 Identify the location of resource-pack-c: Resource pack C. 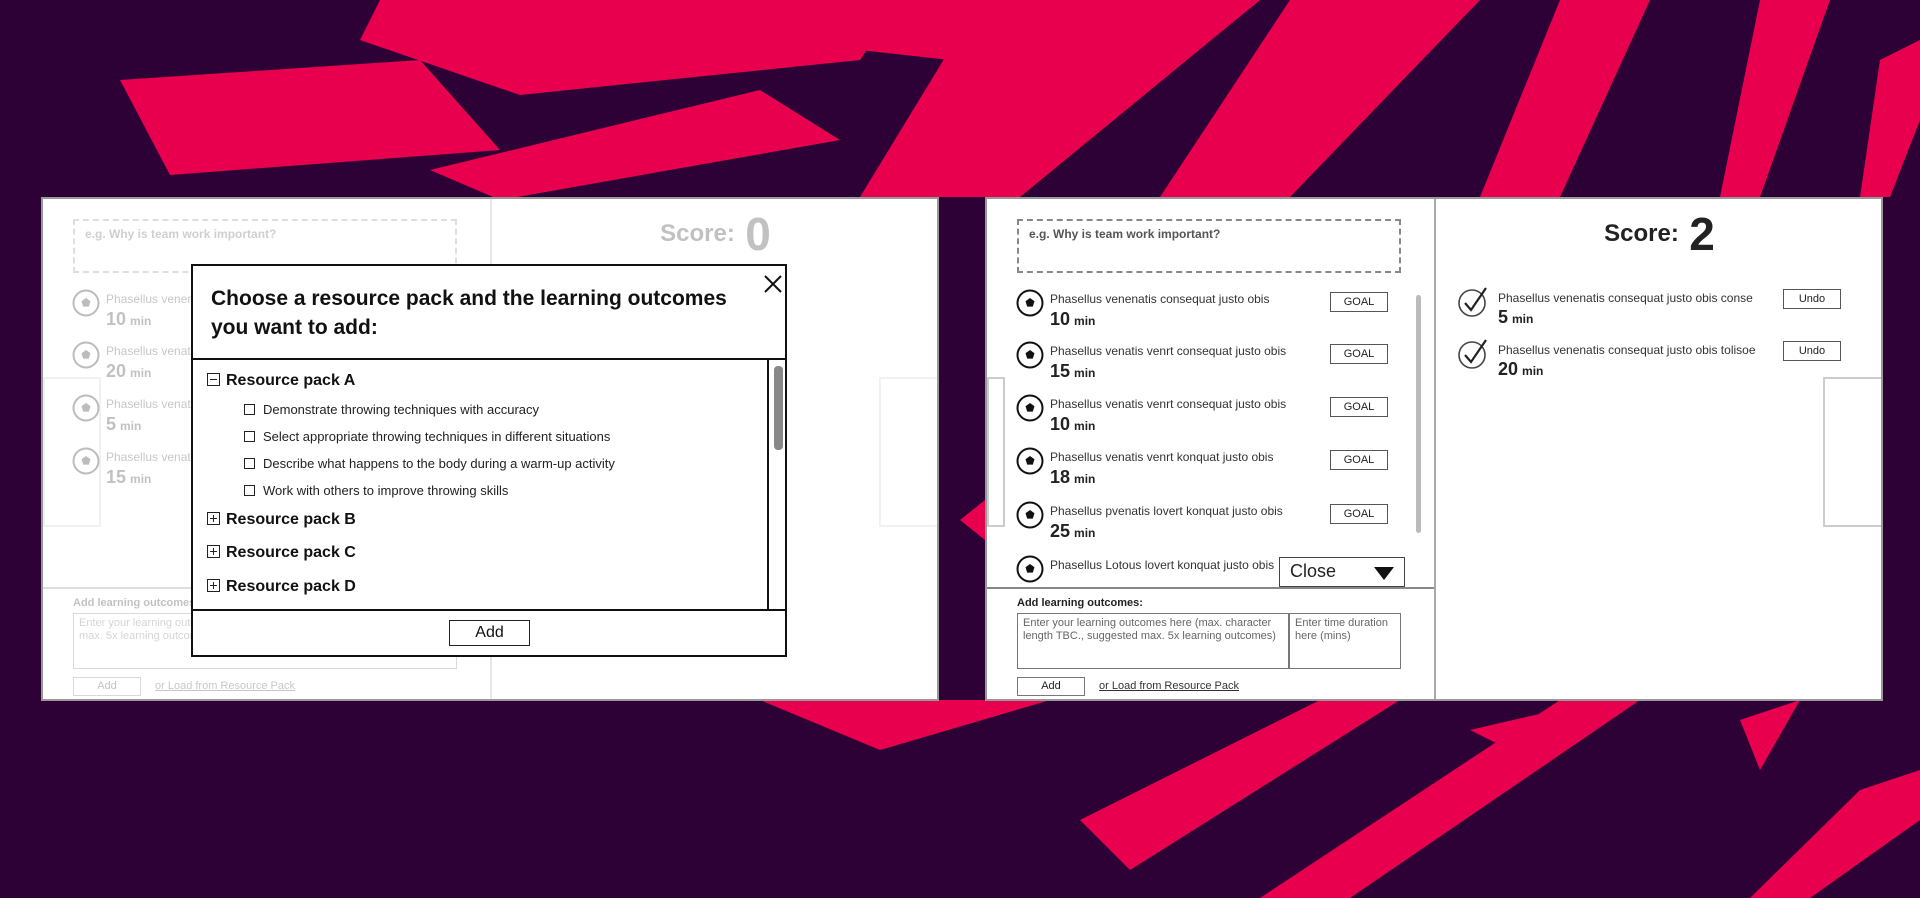
(281, 553).